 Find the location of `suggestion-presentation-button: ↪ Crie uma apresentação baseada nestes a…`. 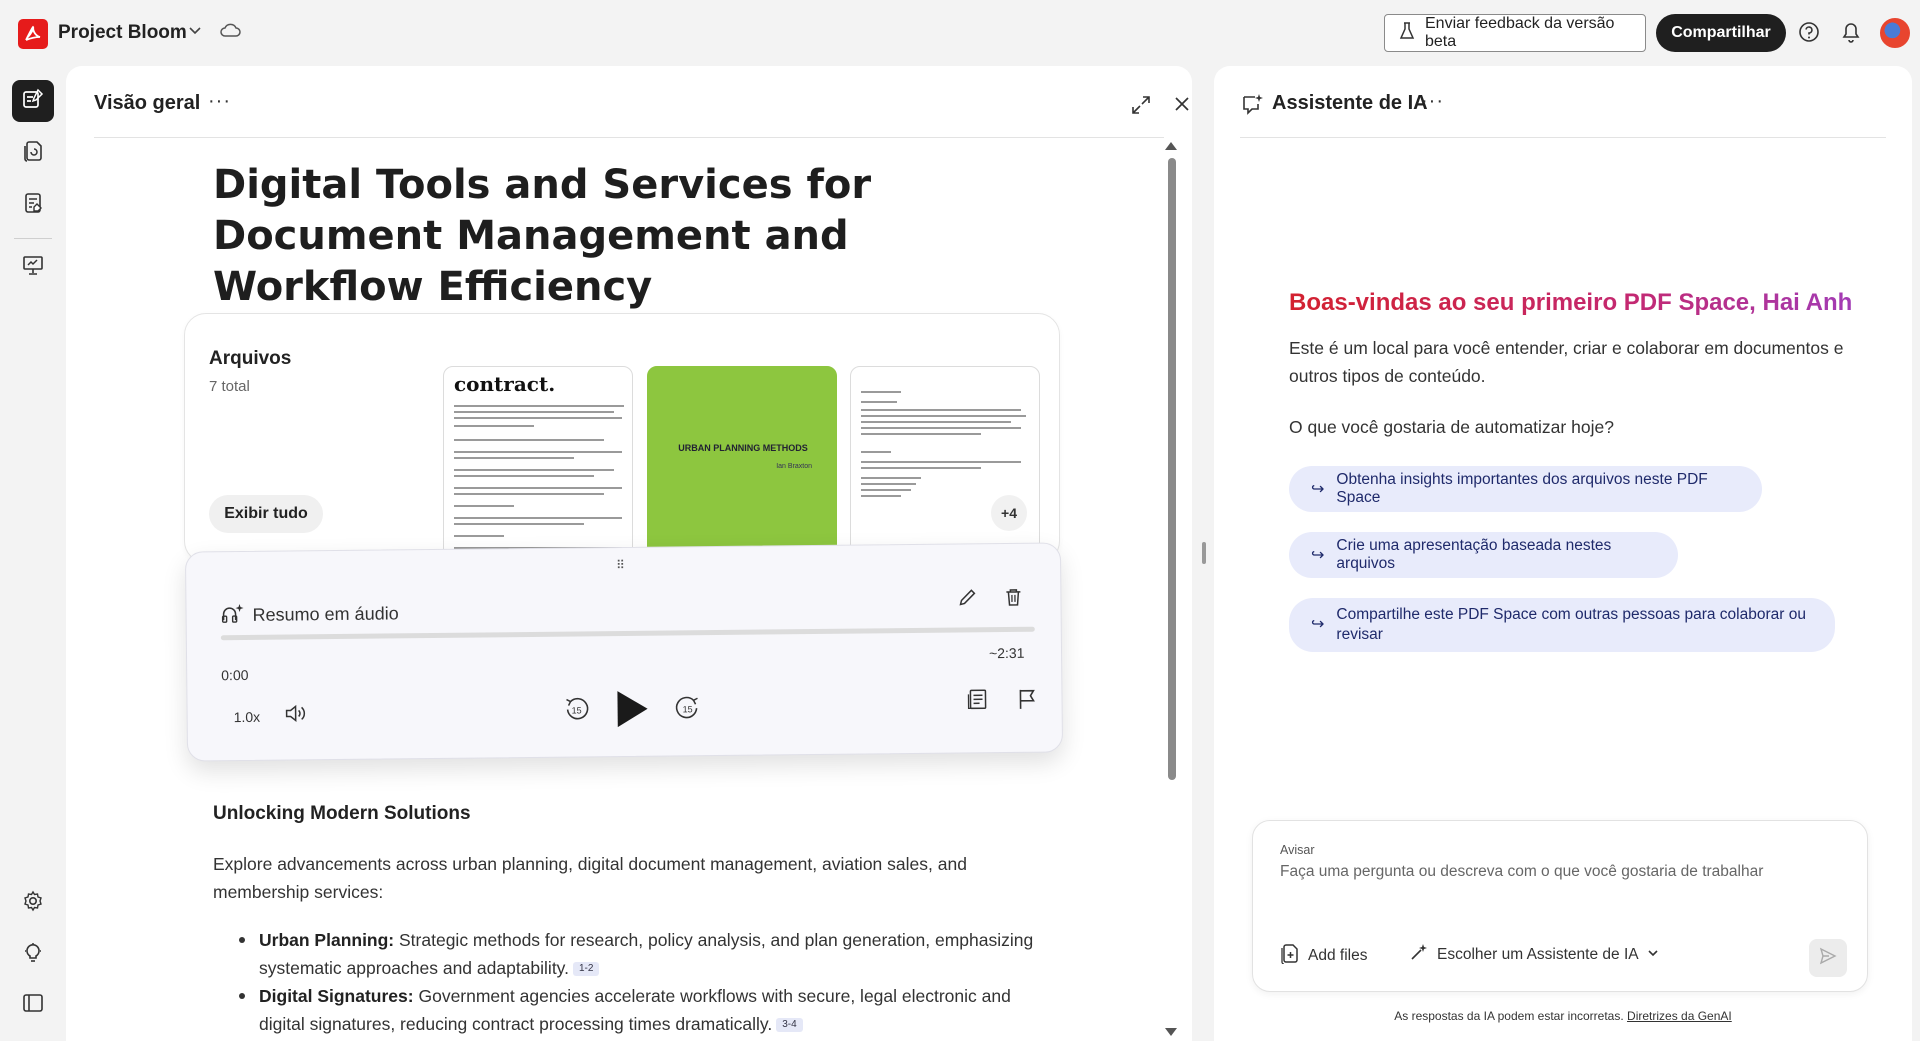

suggestion-presentation-button: ↪ Crie uma apresentação baseada nestes a… is located at coordinates (1483, 555).